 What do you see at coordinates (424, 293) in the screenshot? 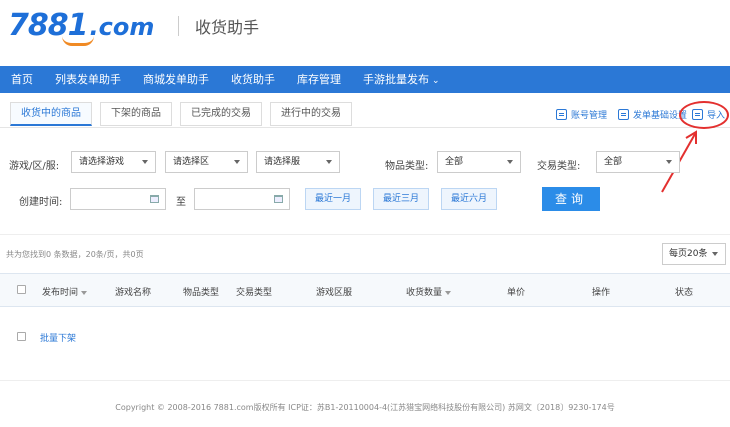
I see `column-header-label: 收货数量` at bounding box center [424, 293].